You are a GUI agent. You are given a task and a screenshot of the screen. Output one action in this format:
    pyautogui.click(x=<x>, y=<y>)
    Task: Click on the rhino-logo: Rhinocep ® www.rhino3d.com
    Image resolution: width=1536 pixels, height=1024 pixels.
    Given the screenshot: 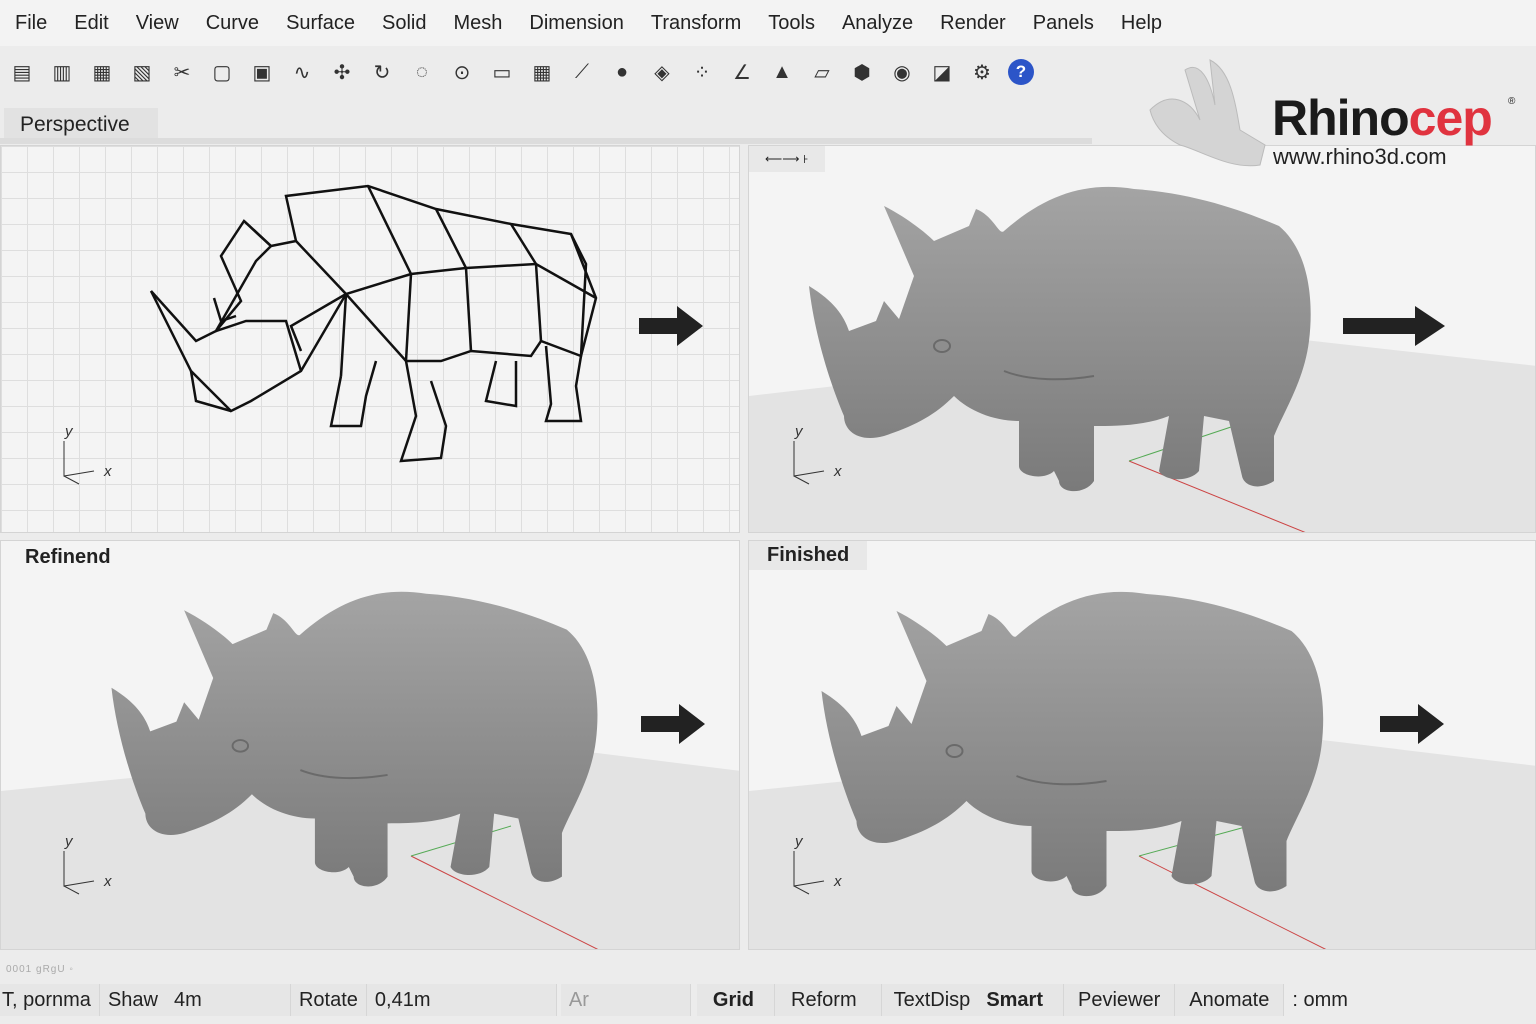 What is the action you would take?
    pyautogui.click(x=1335, y=115)
    